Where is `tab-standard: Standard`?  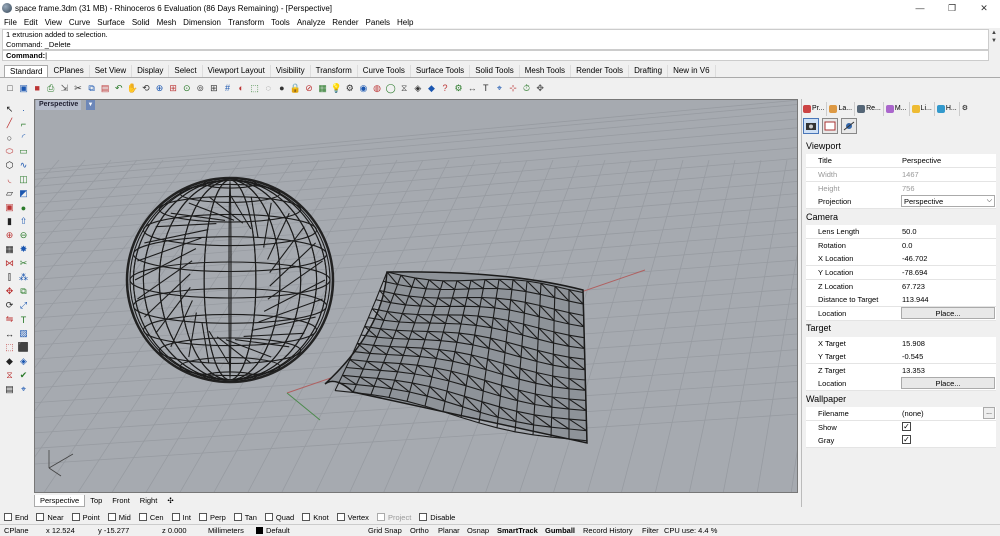 tab-standard: Standard is located at coordinates (26, 71).